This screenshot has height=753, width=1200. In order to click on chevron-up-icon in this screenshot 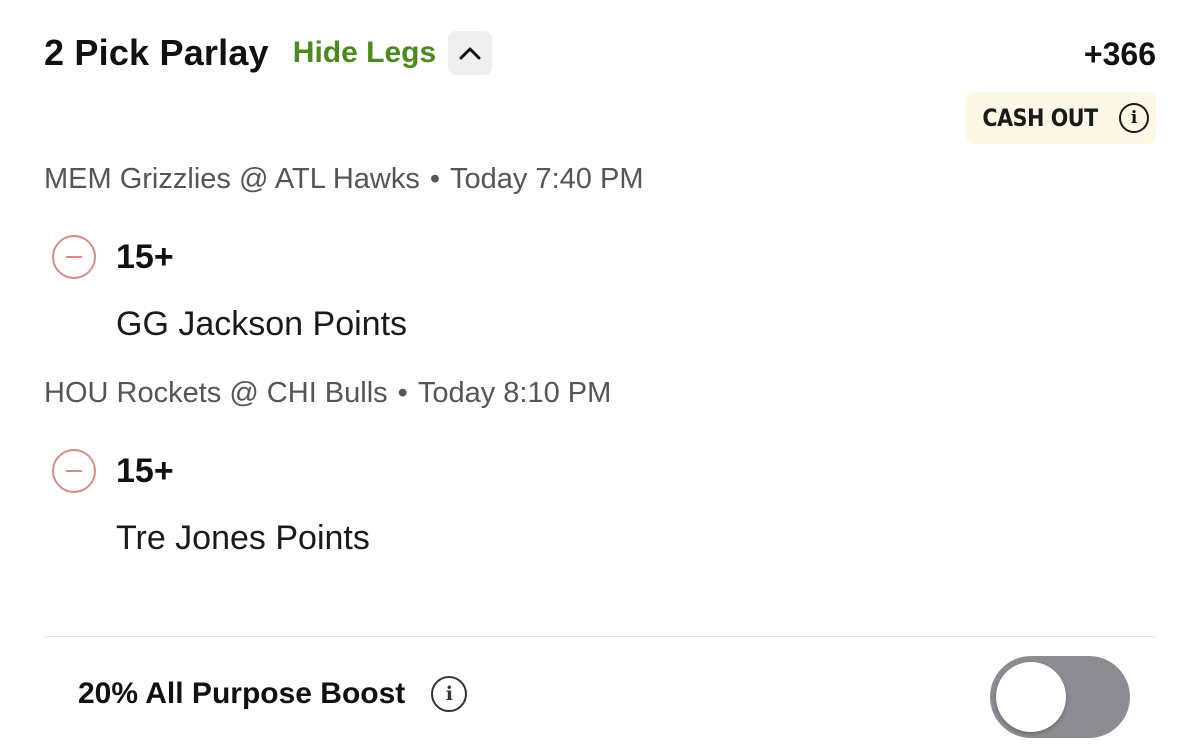, I will do `click(470, 53)`.